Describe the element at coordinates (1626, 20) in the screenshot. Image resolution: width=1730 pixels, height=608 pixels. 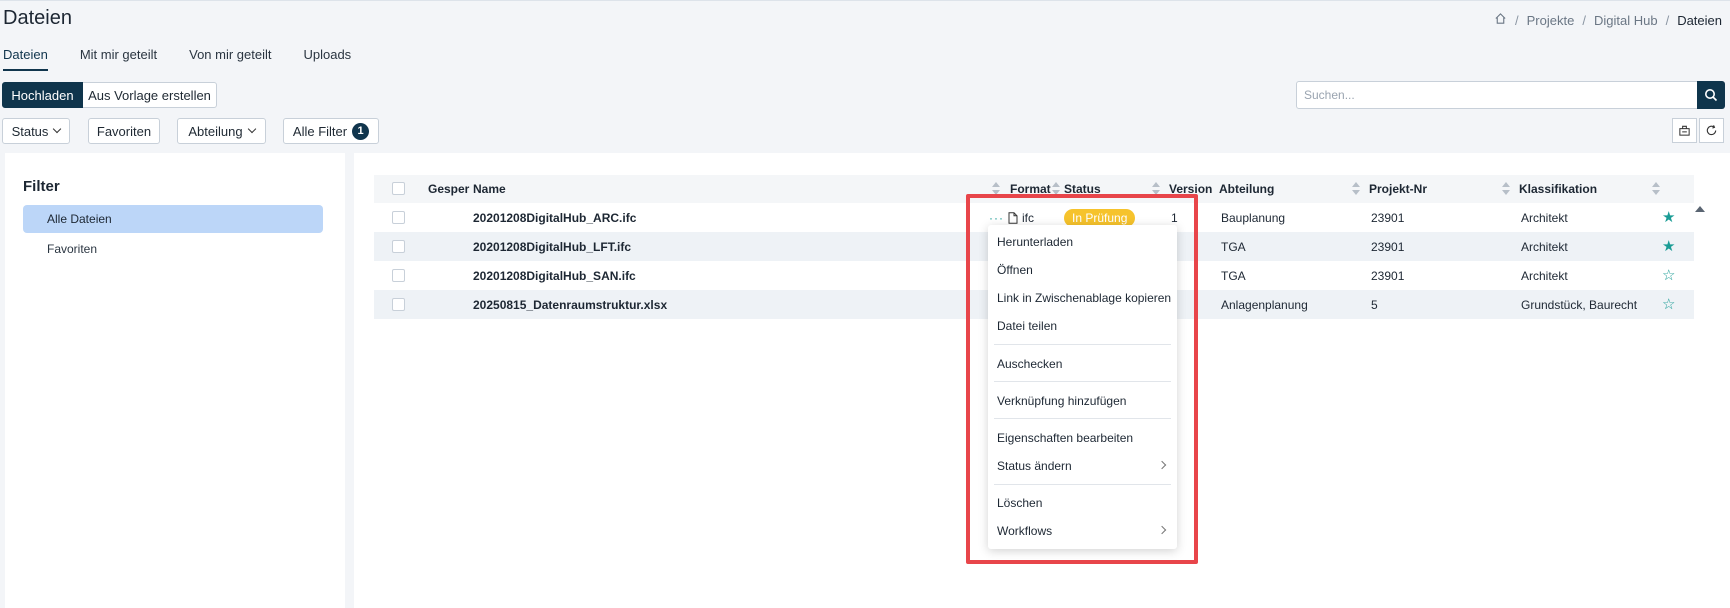
I see `breadcrumb-digital-hub: Digital Hub` at that location.